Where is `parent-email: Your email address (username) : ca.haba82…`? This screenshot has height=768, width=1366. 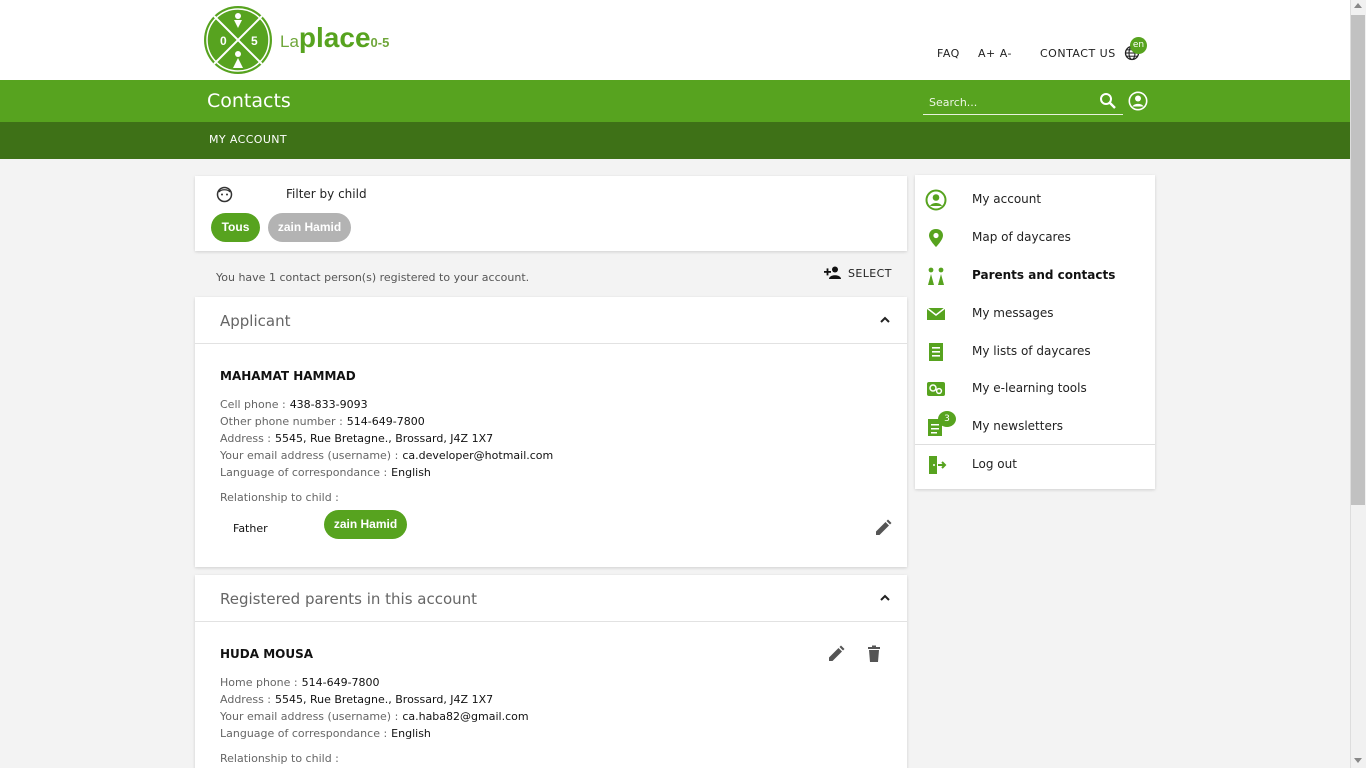
parent-email: Your email address (username) : ca.haba82… is located at coordinates (374, 716).